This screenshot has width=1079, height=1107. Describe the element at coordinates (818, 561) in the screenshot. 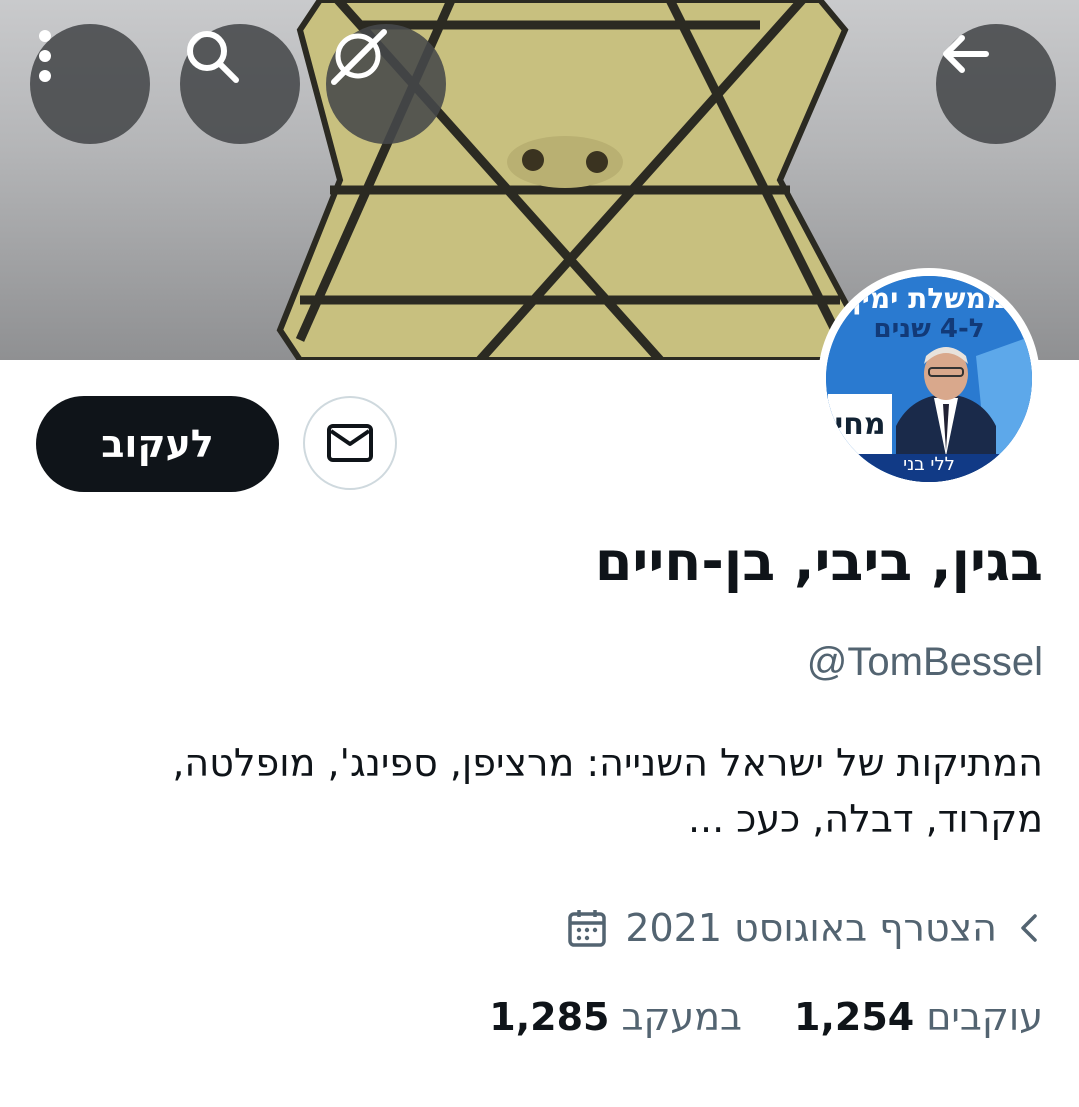

I see `display-name: בגין, ביבי, בן-חיים` at that location.